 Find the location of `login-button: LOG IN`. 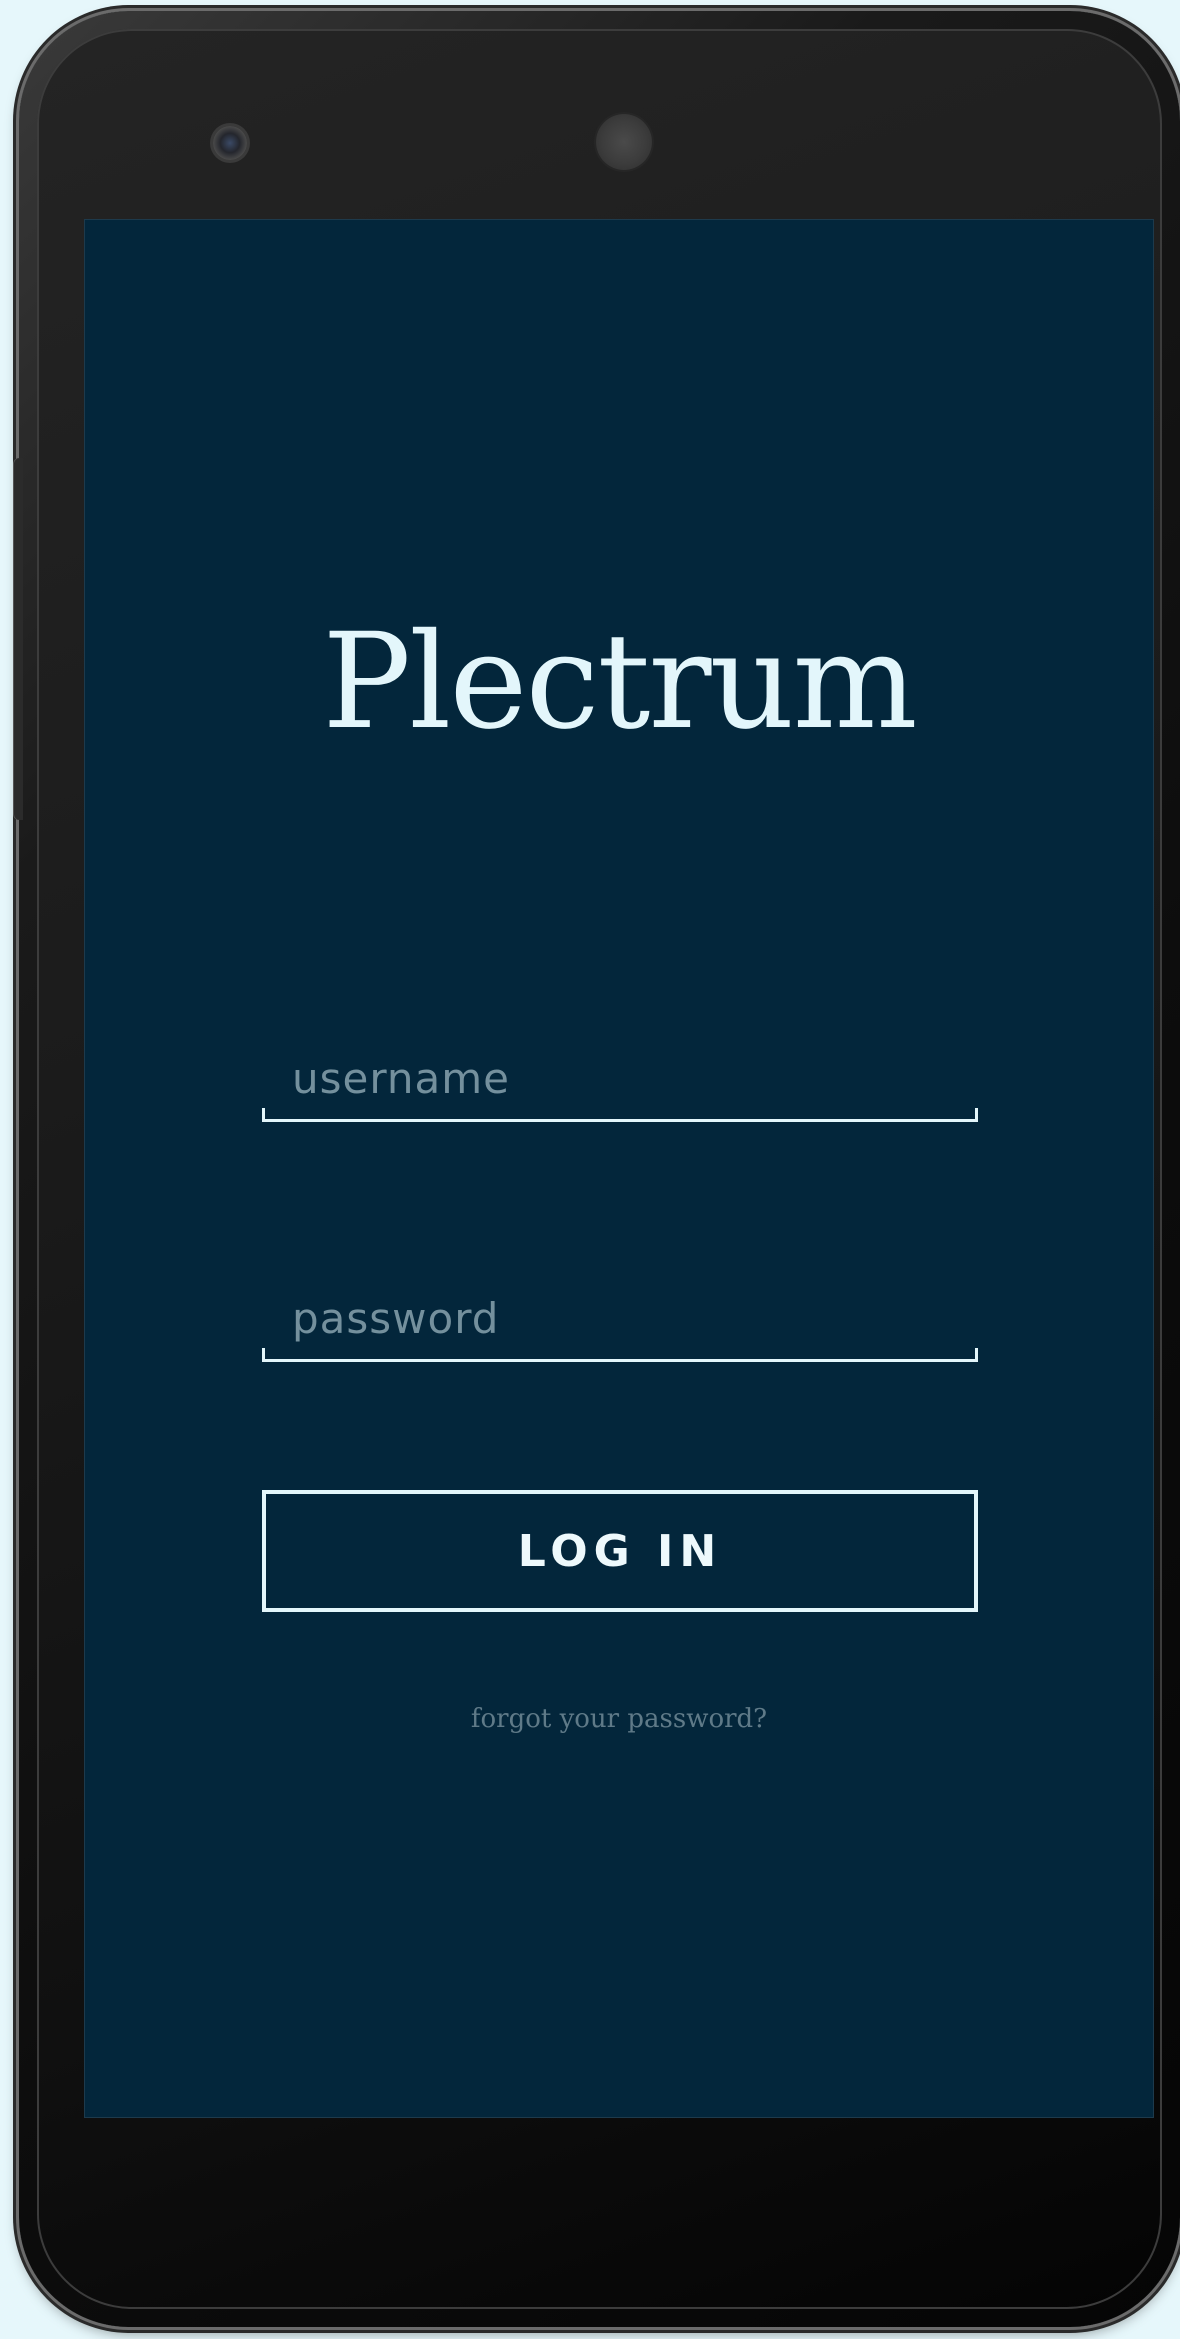

login-button: LOG IN is located at coordinates (620, 1551).